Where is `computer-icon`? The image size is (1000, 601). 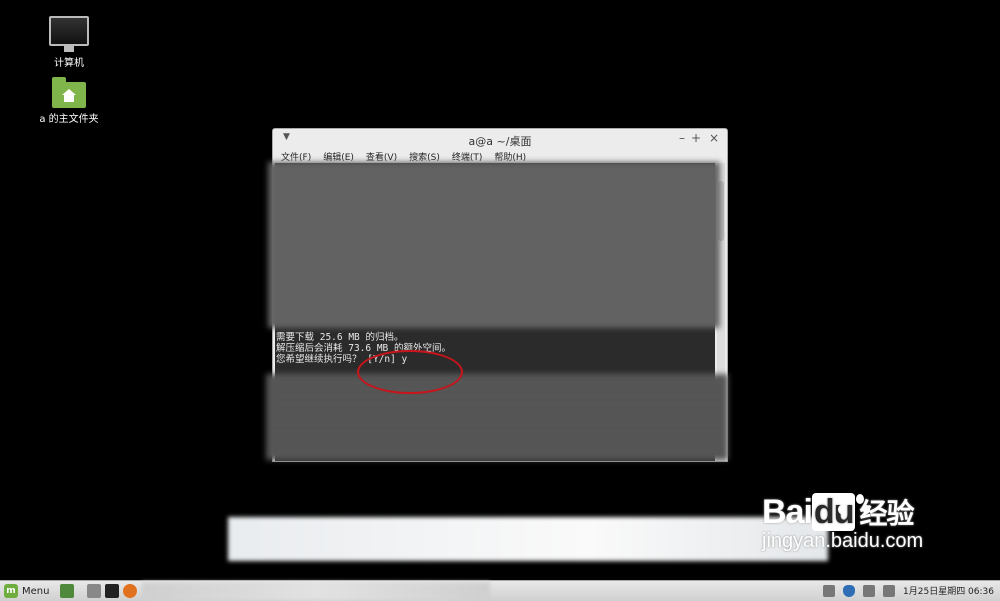
computer-icon is located at coordinates (69, 34).